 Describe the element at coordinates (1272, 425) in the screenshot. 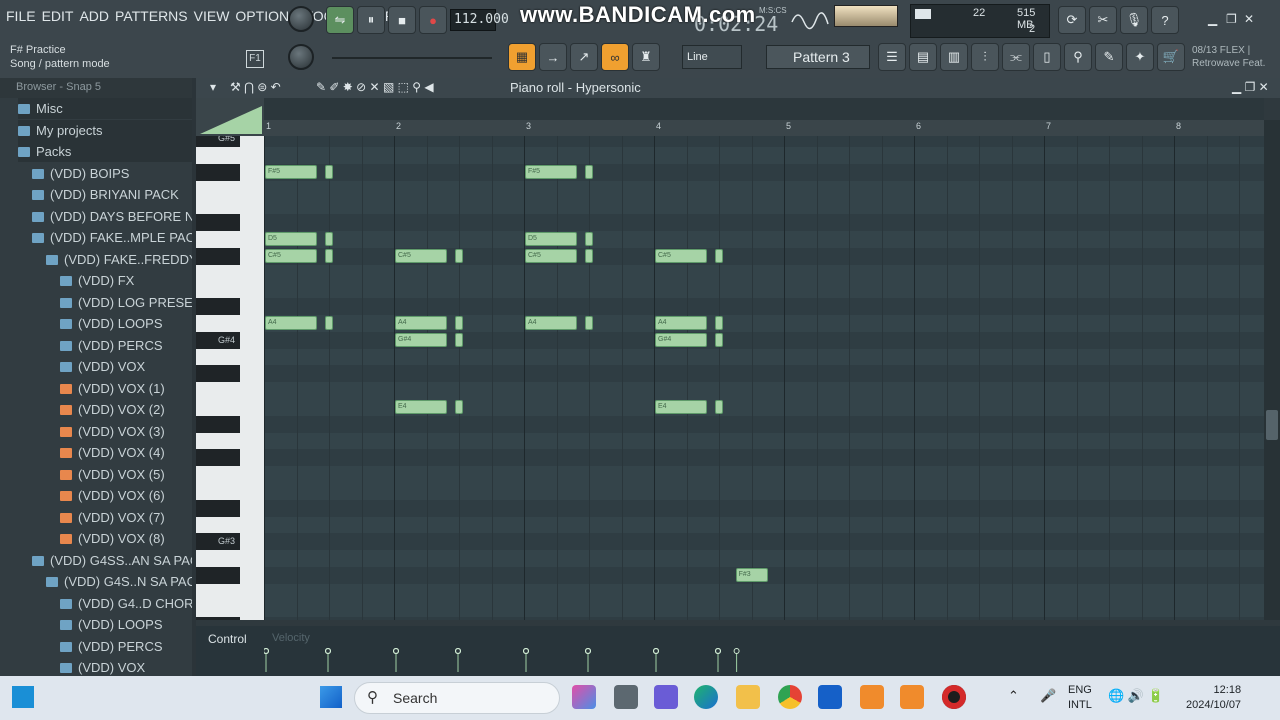

I see `scroll-thumb` at that location.